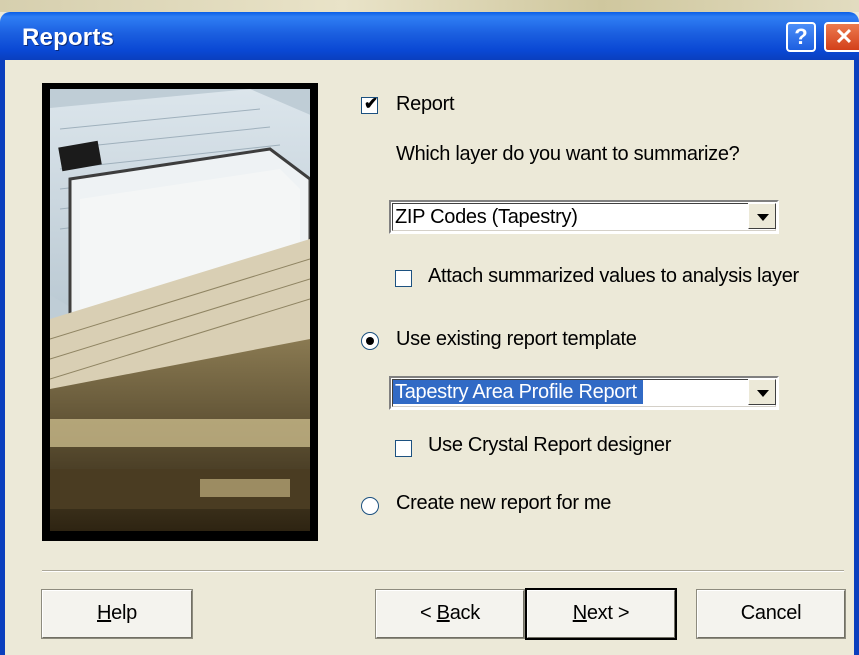  I want to click on report-checkbox: ✔, so click(370, 104).